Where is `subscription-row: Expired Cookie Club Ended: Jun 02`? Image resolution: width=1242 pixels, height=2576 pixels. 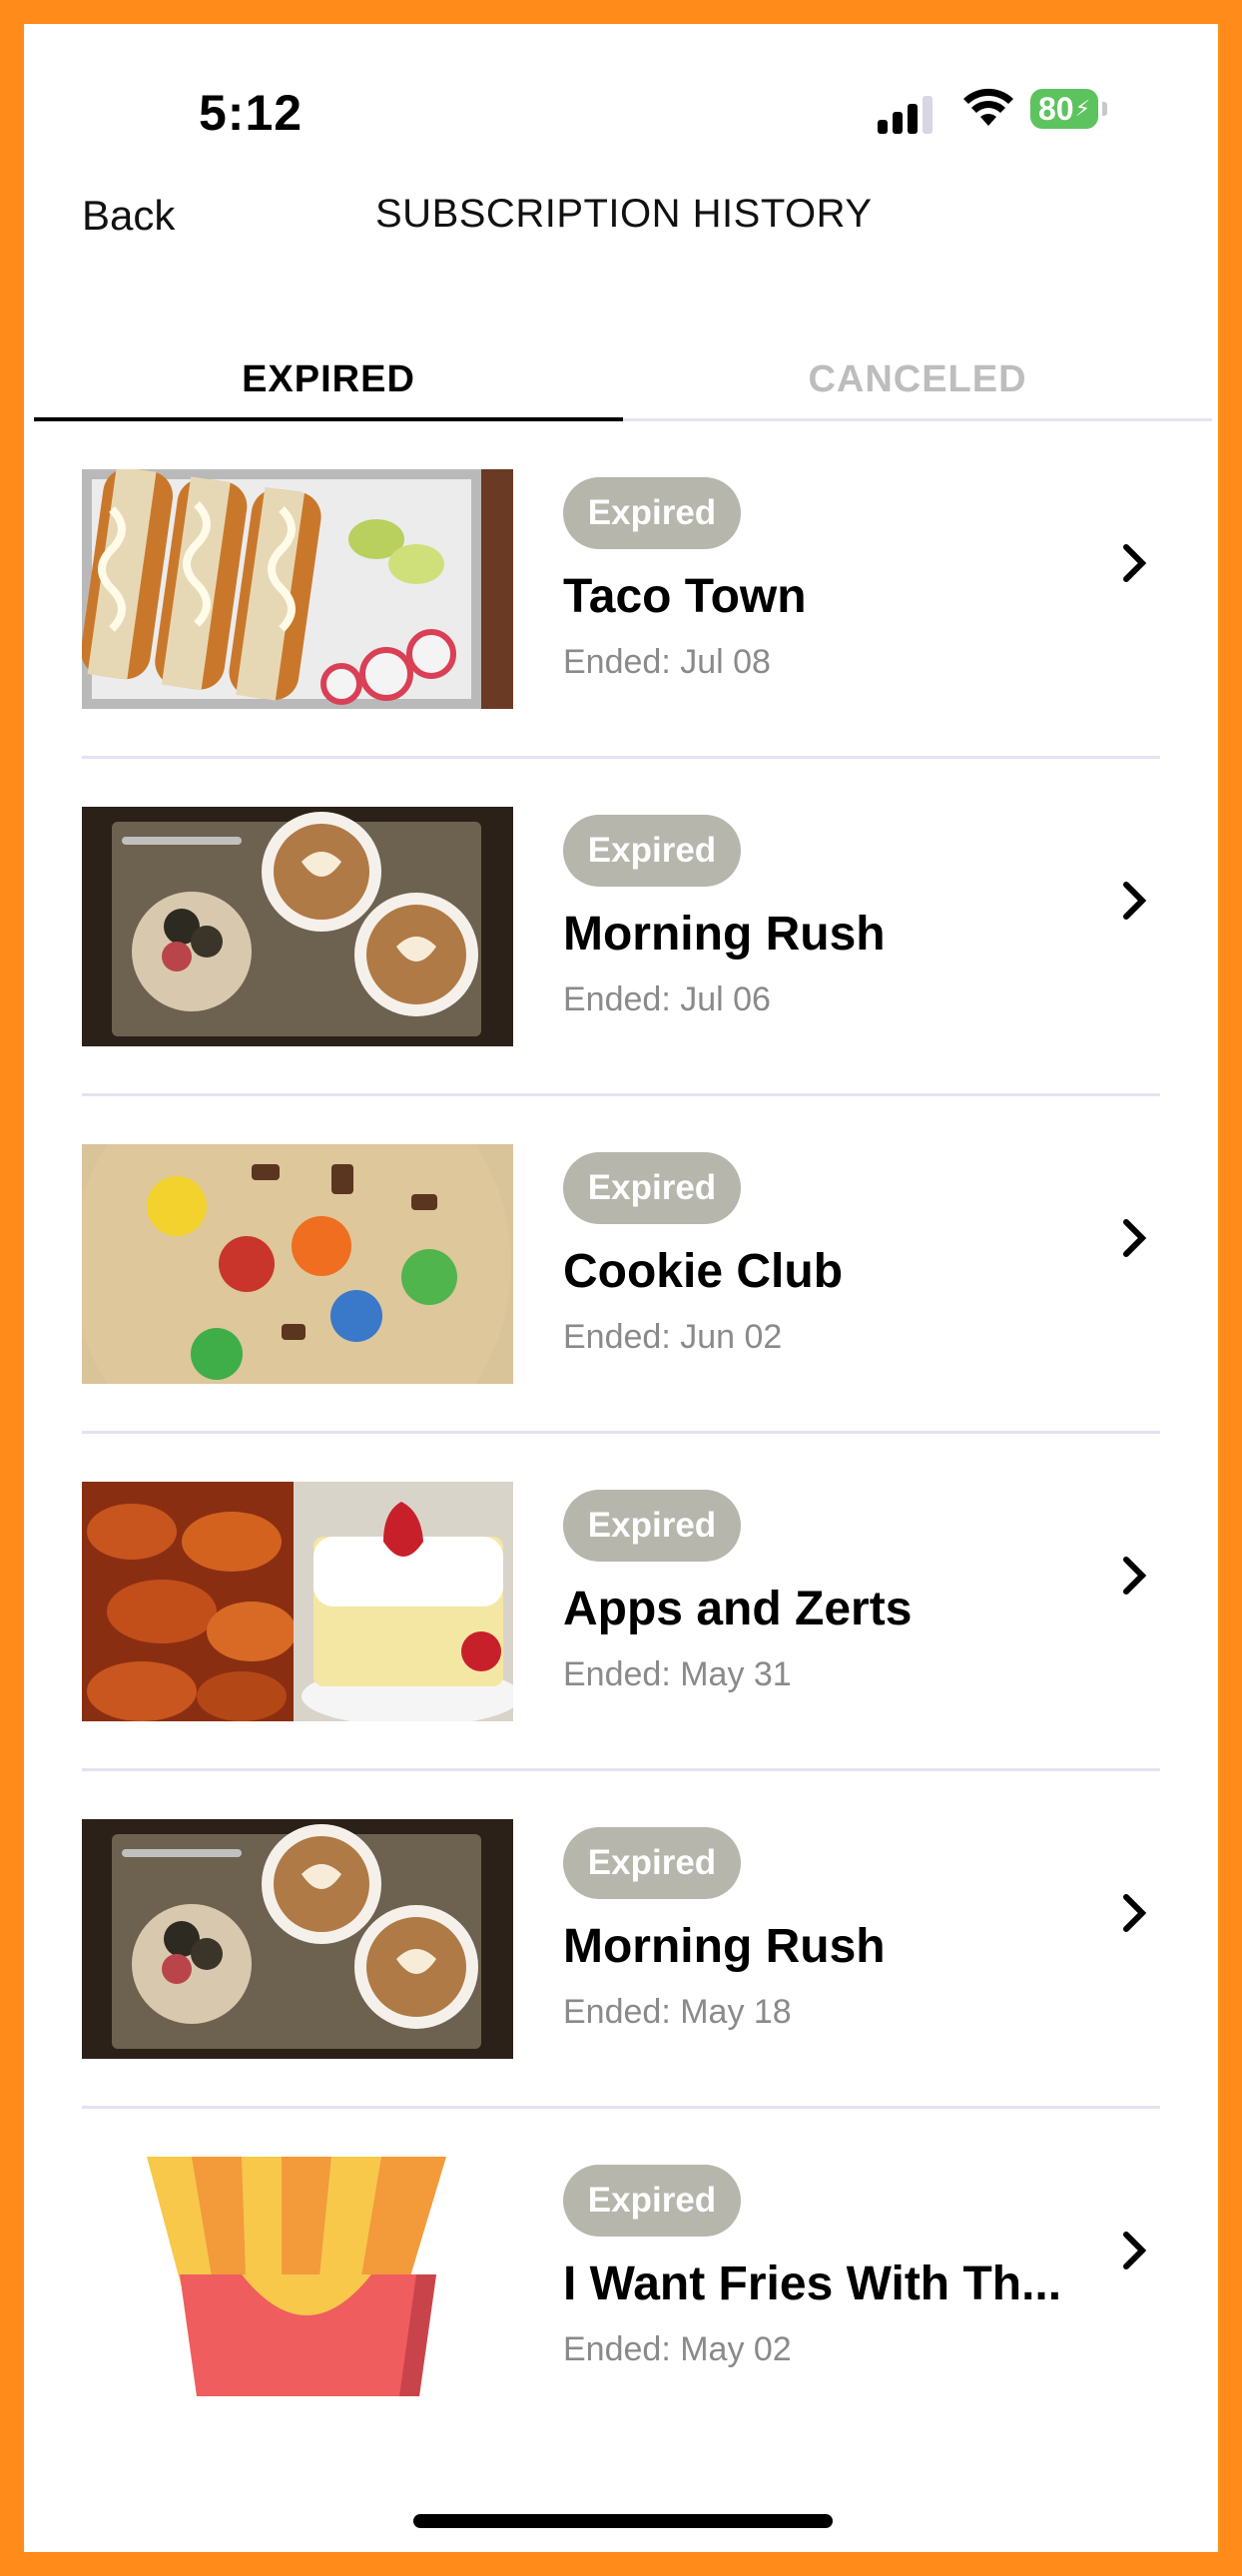 subscription-row: Expired Cookie Club Ended: Jun 02 is located at coordinates (621, 1265).